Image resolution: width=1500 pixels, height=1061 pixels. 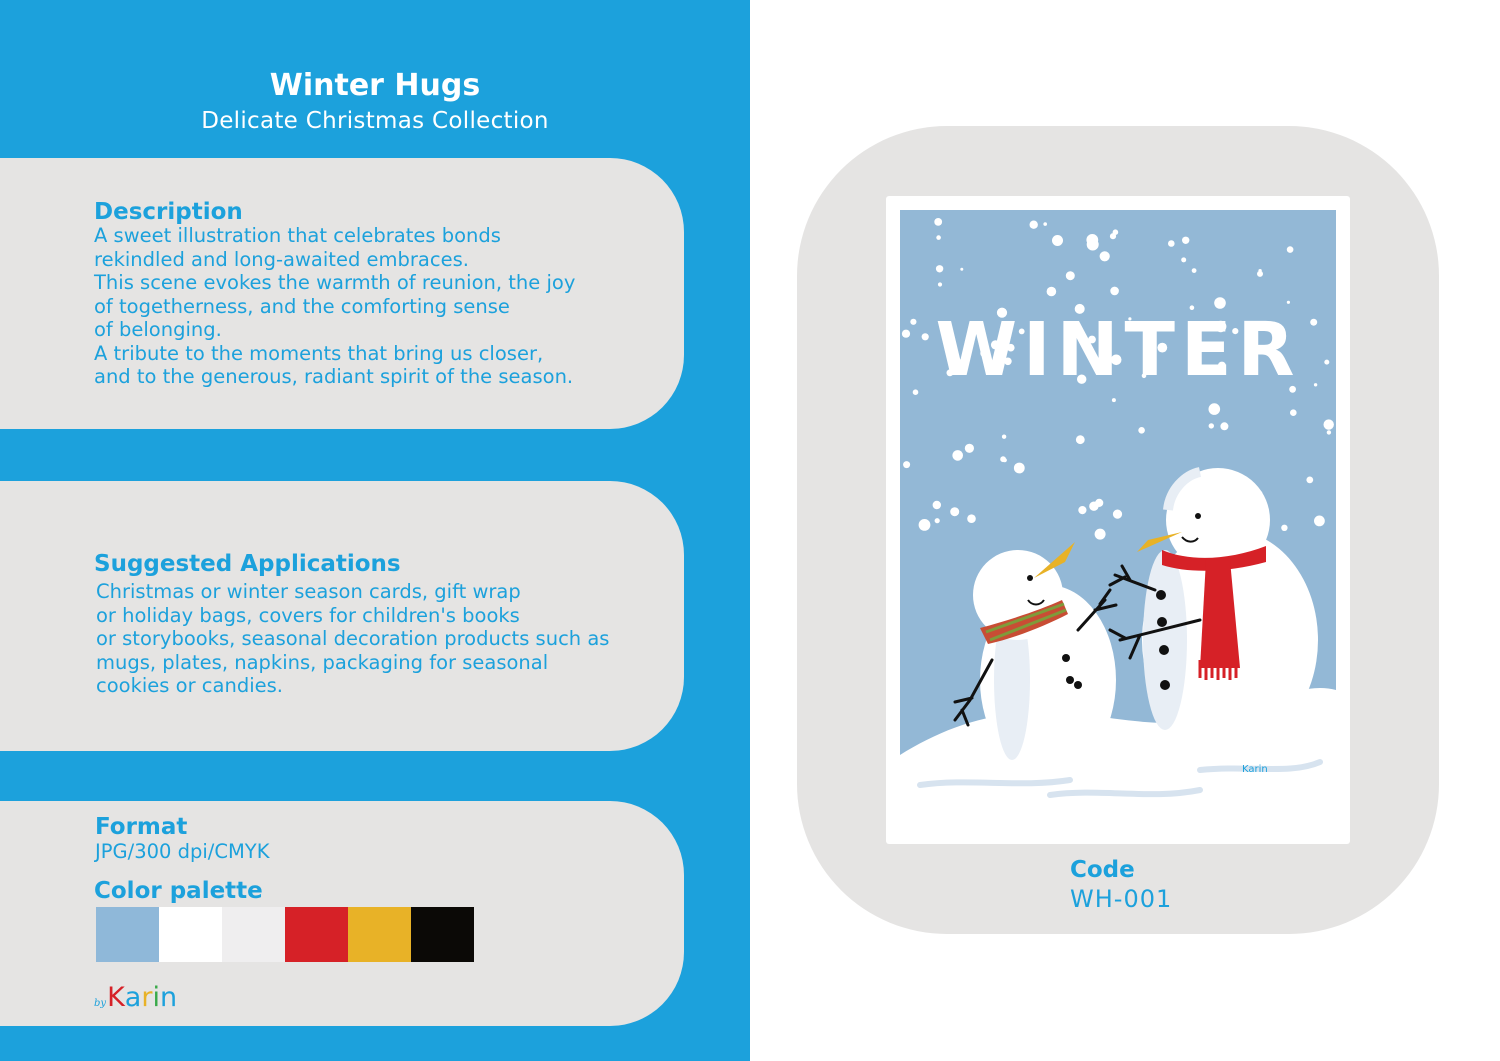 What do you see at coordinates (147, 997) in the screenshot?
I see `logo-letter: r` at bounding box center [147, 997].